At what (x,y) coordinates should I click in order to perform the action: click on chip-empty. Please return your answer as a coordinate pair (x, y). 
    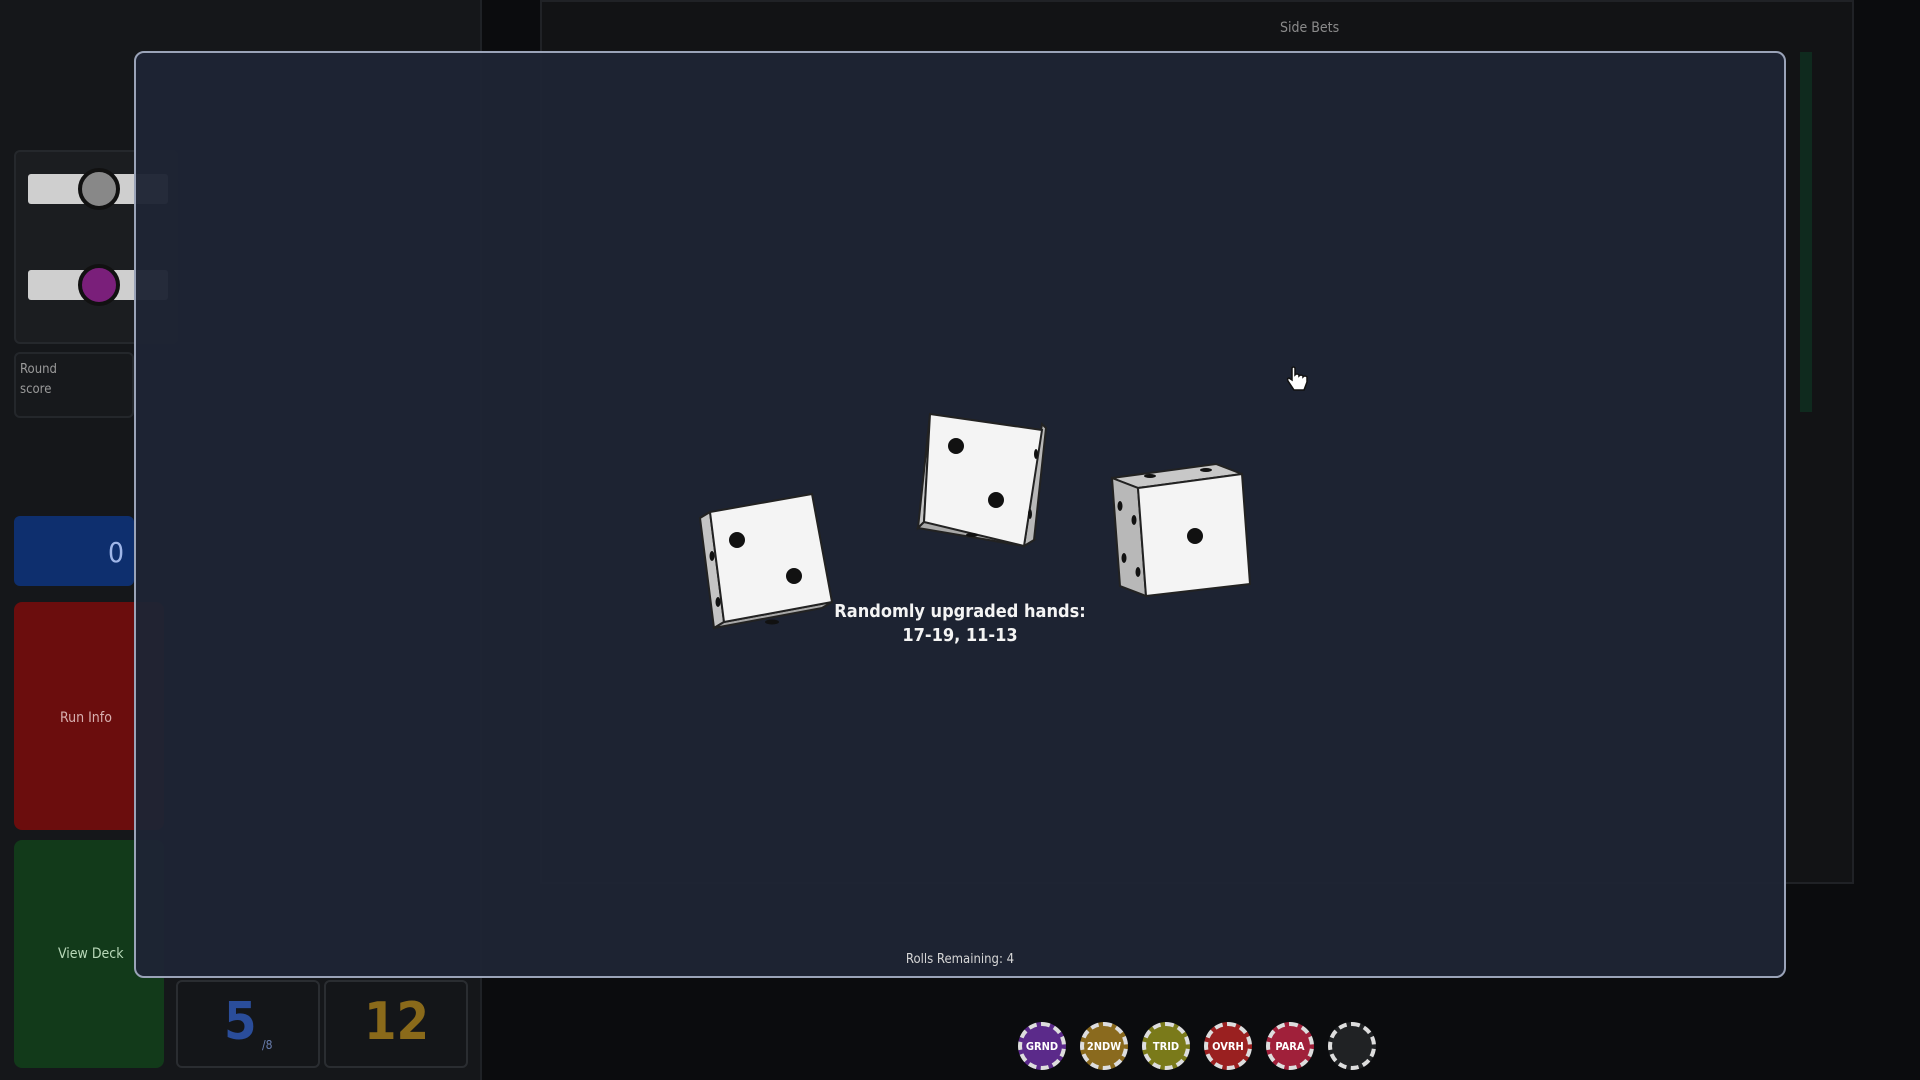
    Looking at the image, I should click on (1352, 1046).